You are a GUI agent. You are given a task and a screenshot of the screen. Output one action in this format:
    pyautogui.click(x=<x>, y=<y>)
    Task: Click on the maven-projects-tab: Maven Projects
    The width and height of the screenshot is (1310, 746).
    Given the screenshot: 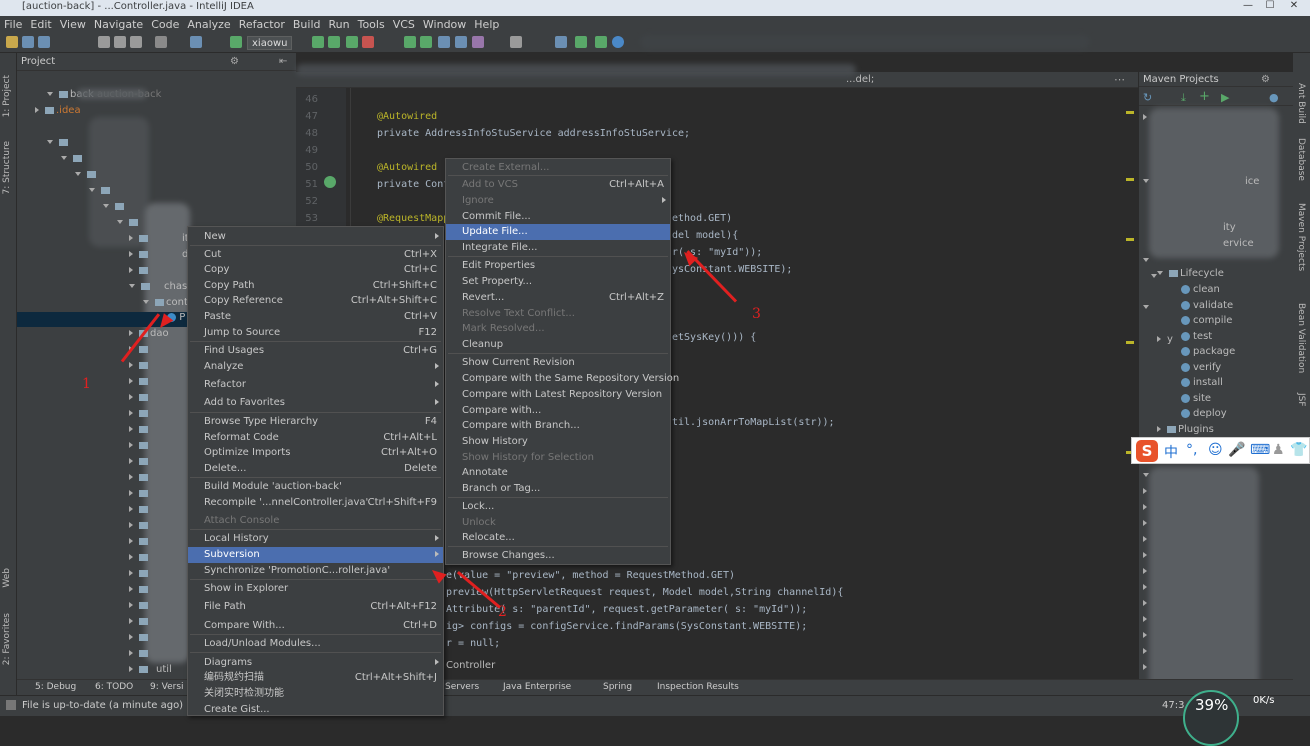 What is the action you would take?
    pyautogui.click(x=1301, y=237)
    